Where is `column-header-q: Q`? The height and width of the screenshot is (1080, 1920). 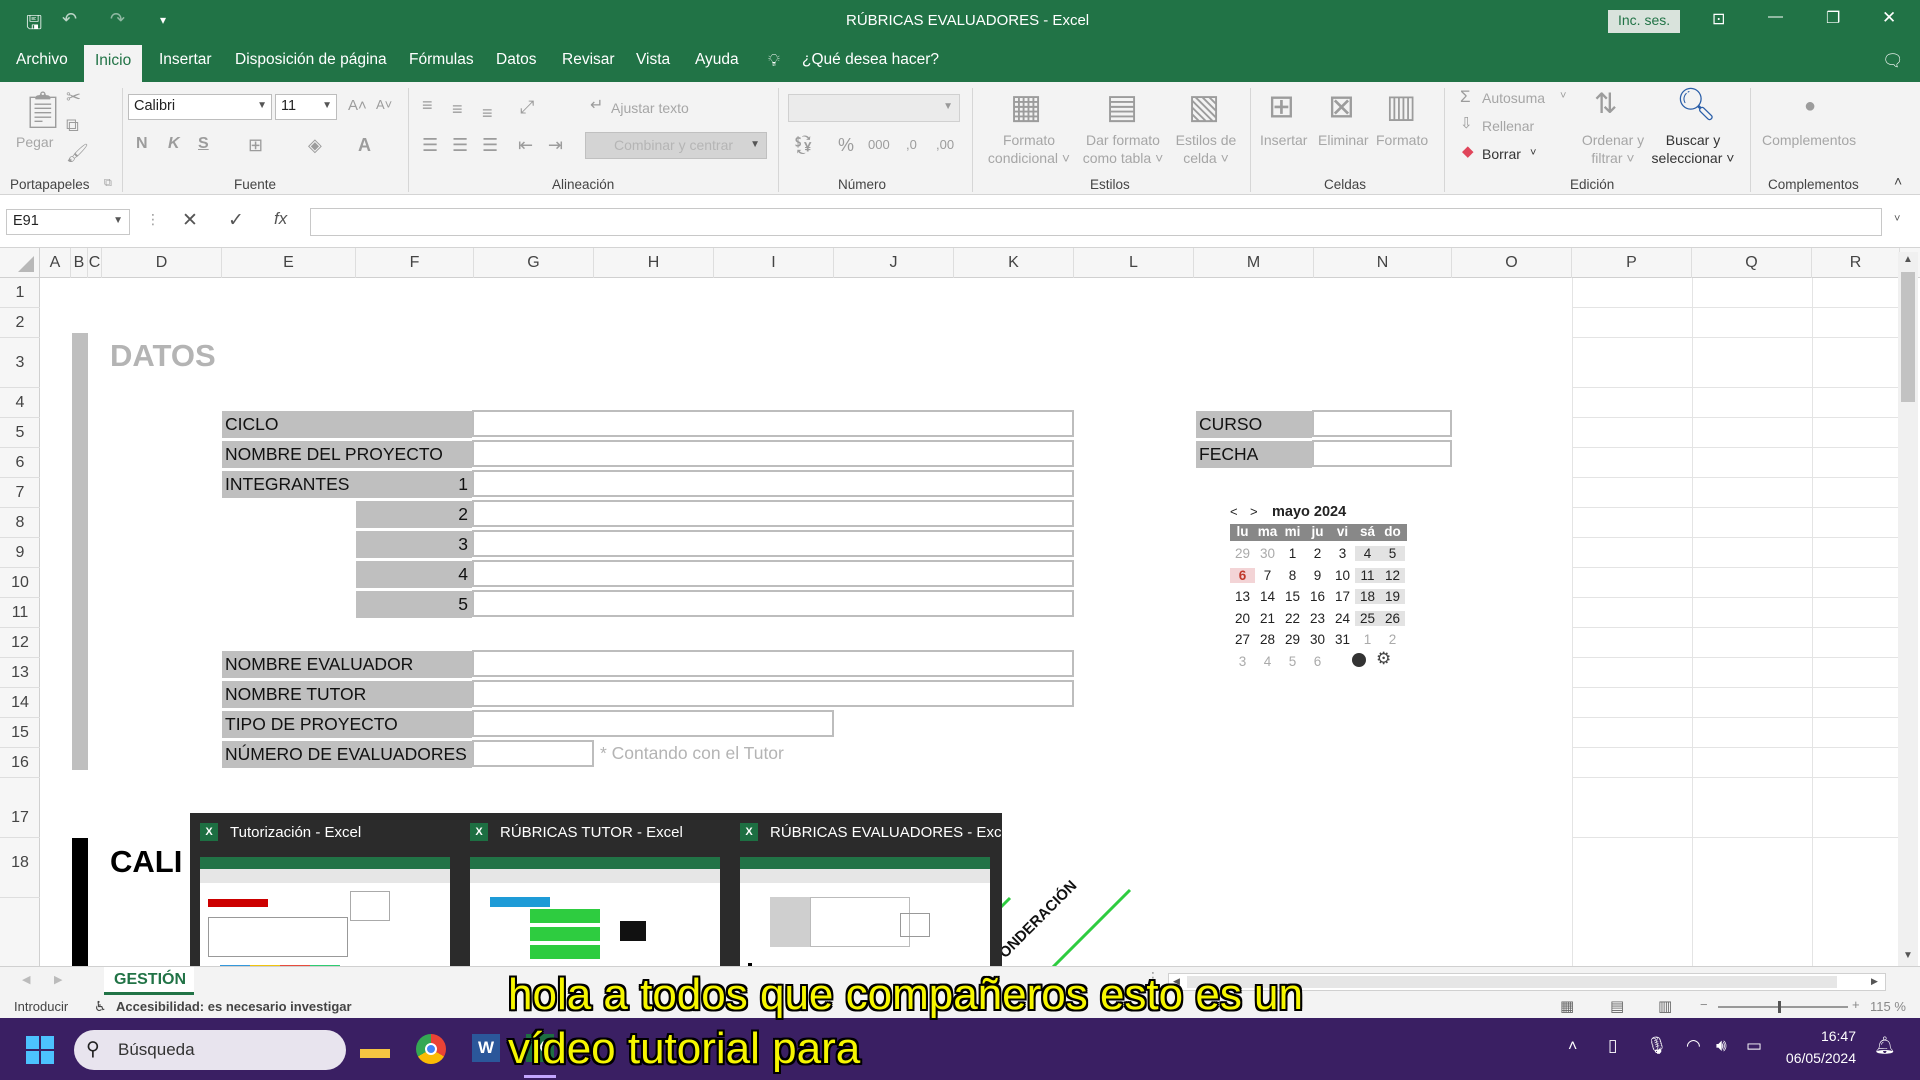
column-header-q: Q is located at coordinates (1752, 263).